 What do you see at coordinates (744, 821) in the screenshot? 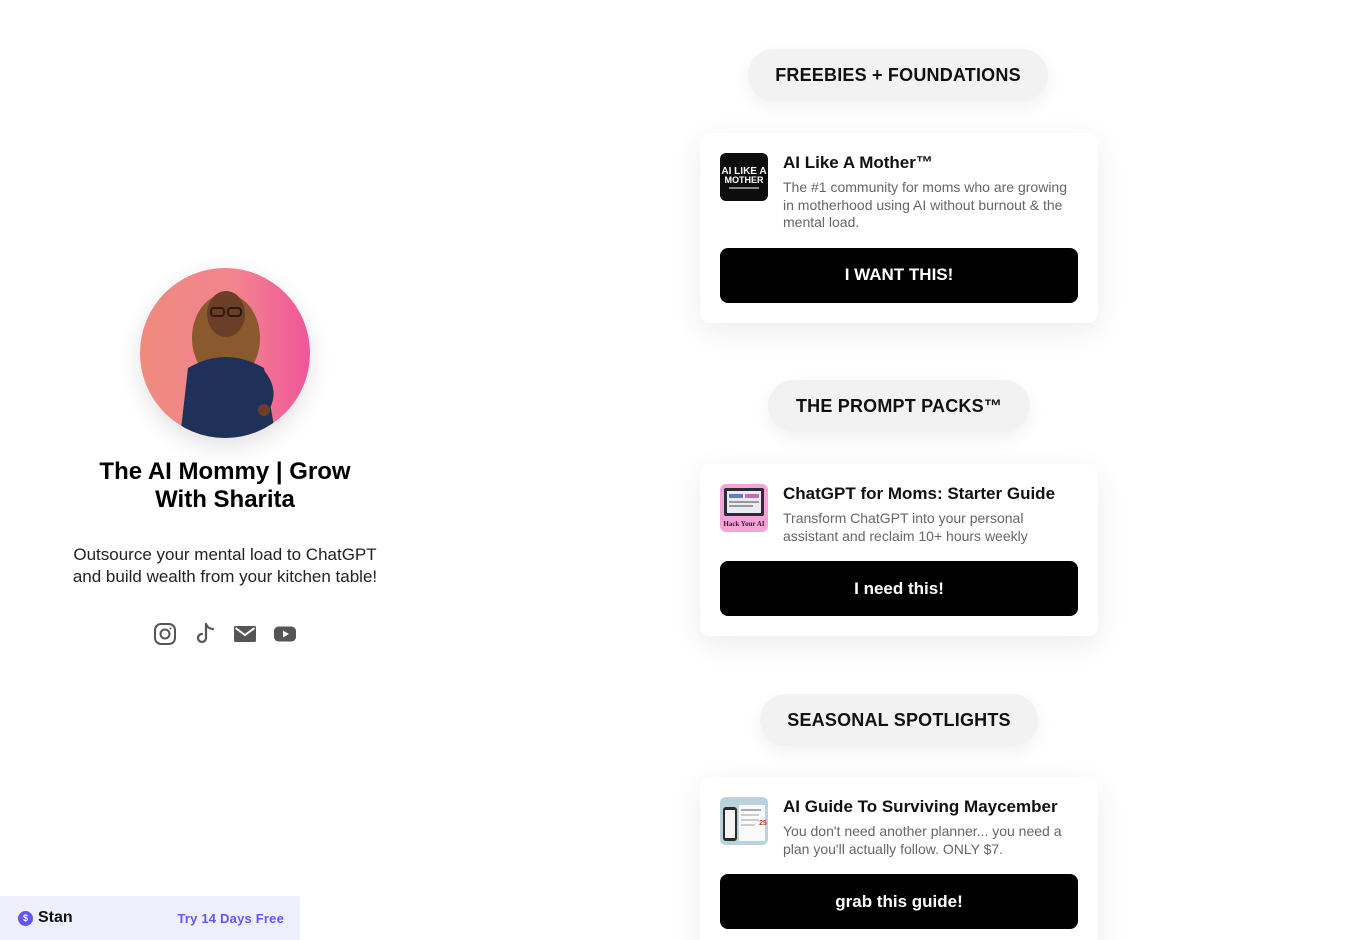
I see `product-thumbnail: 25` at bounding box center [744, 821].